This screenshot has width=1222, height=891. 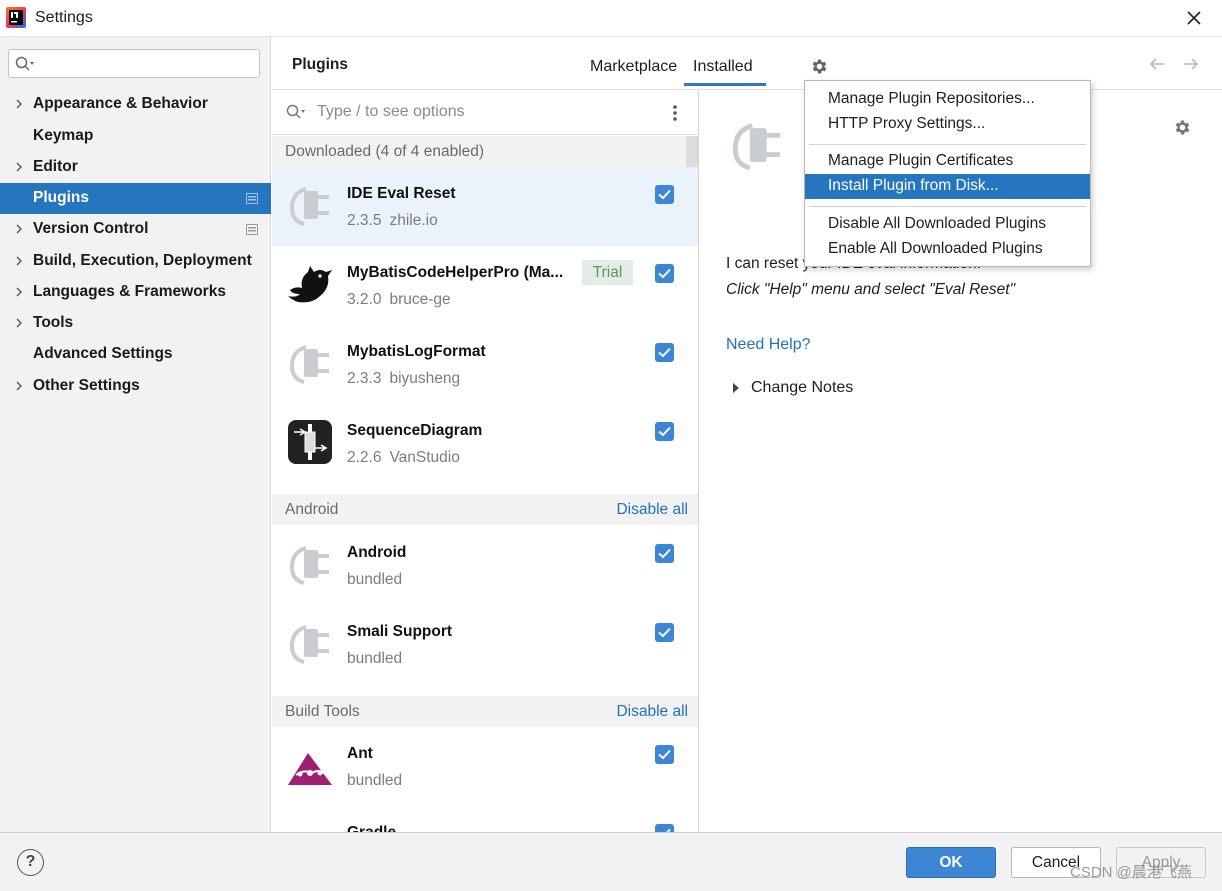 I want to click on group-label: Build Tools, so click(x=322, y=711).